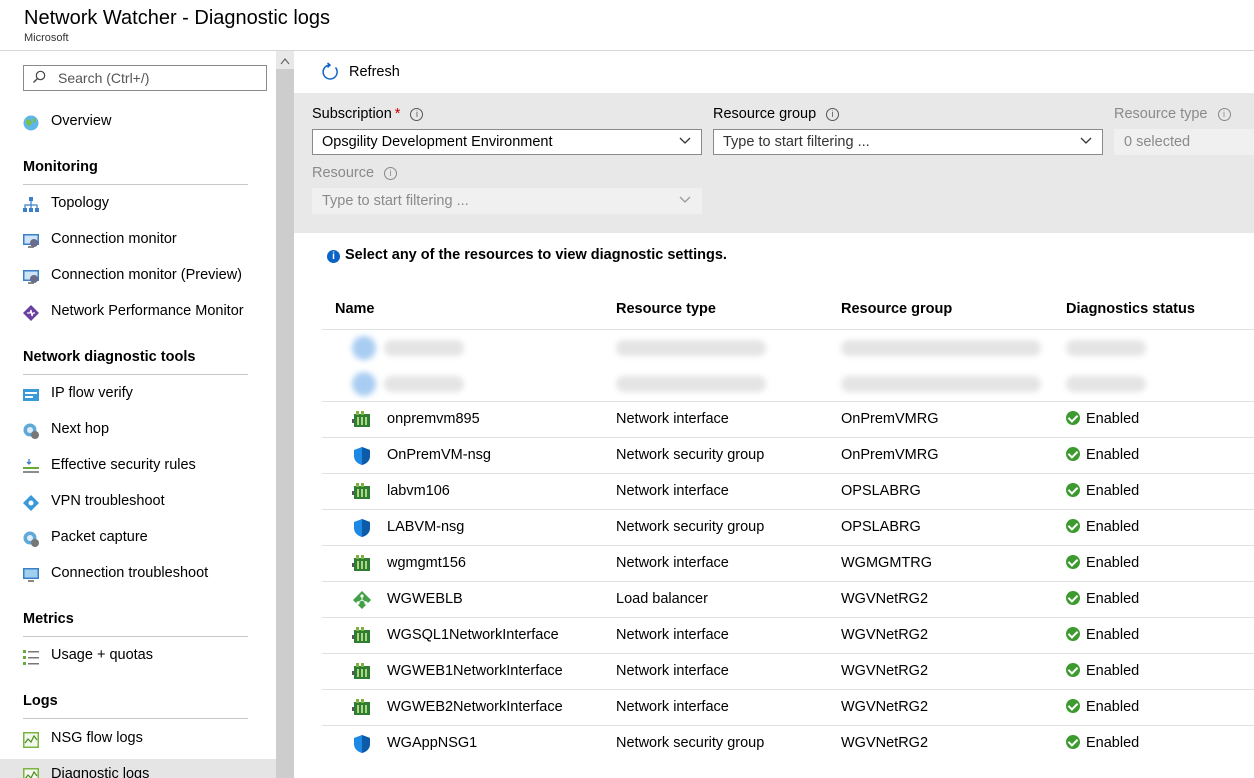  Describe the element at coordinates (109, 357) in the screenshot. I see `section-network-diagnostic-tools: Network diagnostic tools` at that location.